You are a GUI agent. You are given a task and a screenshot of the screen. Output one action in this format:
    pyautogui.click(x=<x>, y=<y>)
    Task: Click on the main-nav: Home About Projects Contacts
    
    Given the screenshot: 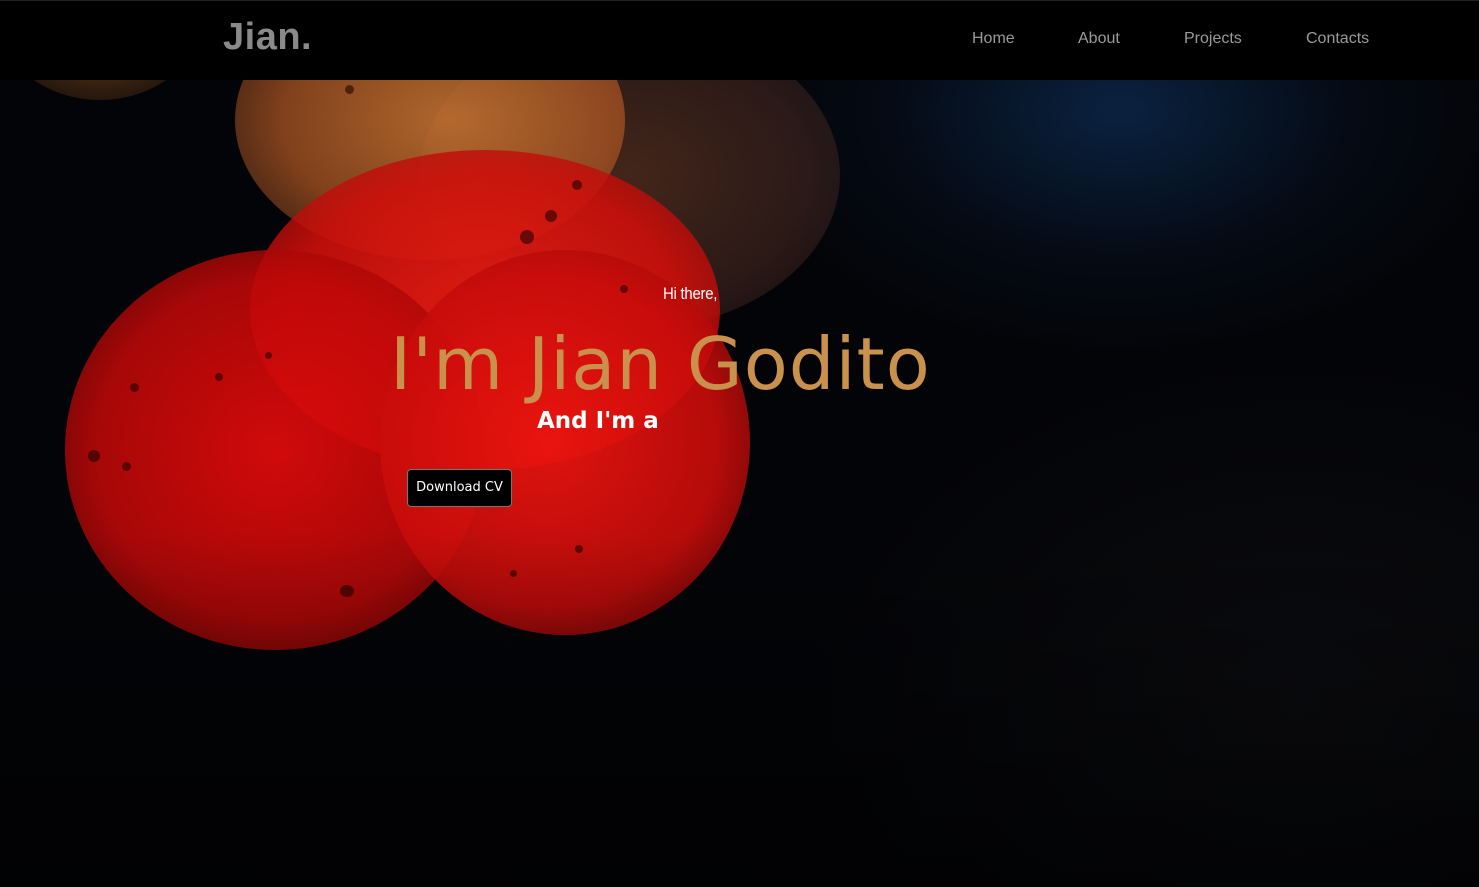 What is the action you would take?
    pyautogui.click(x=739, y=42)
    